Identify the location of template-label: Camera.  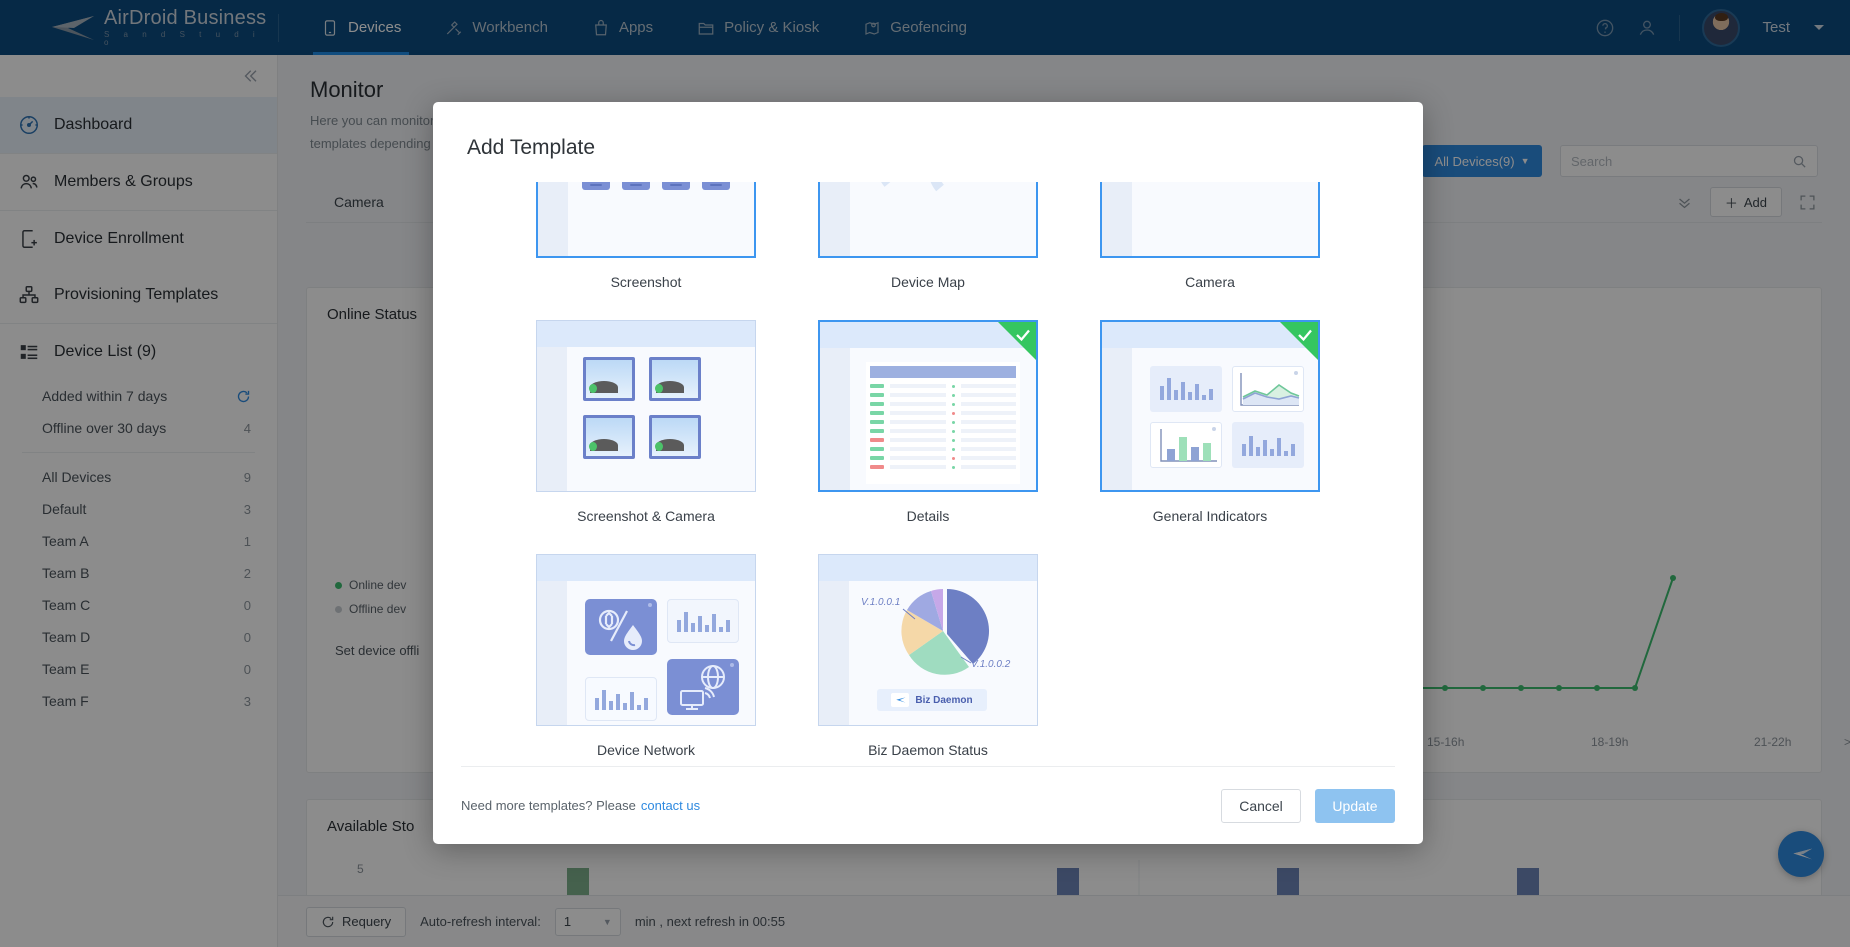
(1210, 282).